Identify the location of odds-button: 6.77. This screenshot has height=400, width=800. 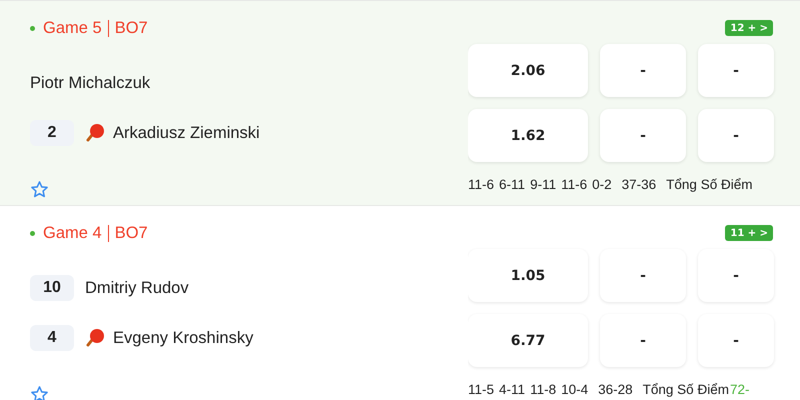
(528, 340).